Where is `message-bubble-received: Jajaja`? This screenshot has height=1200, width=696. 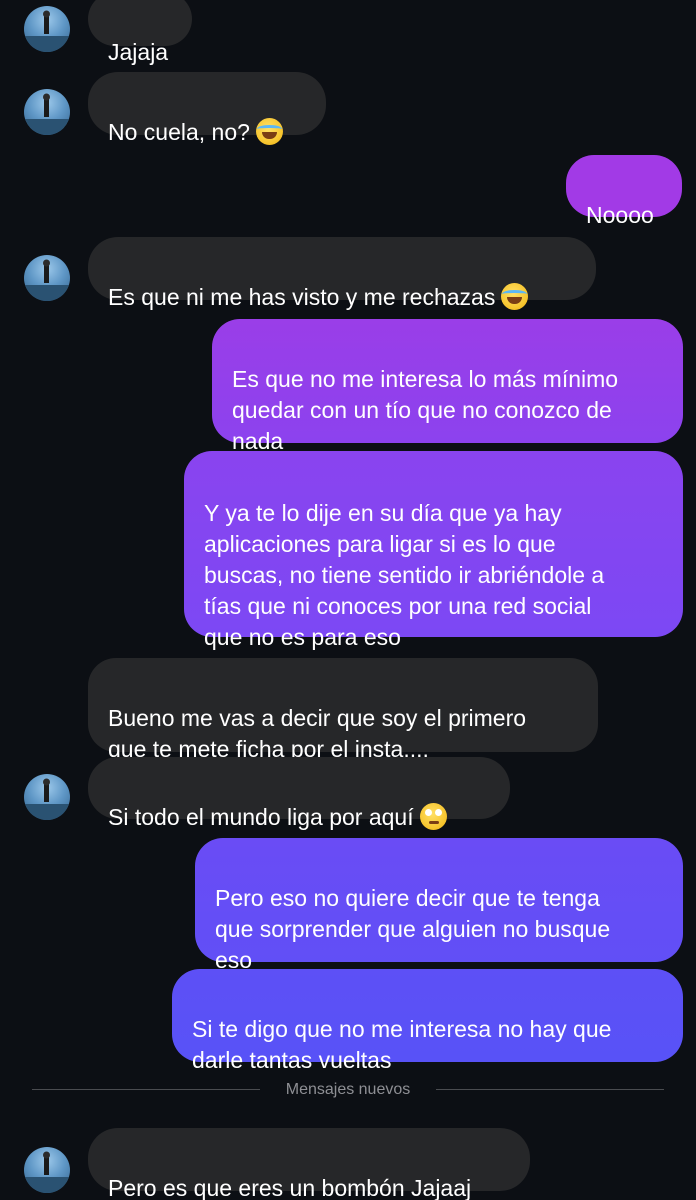
message-bubble-received: Jajaja is located at coordinates (140, 32).